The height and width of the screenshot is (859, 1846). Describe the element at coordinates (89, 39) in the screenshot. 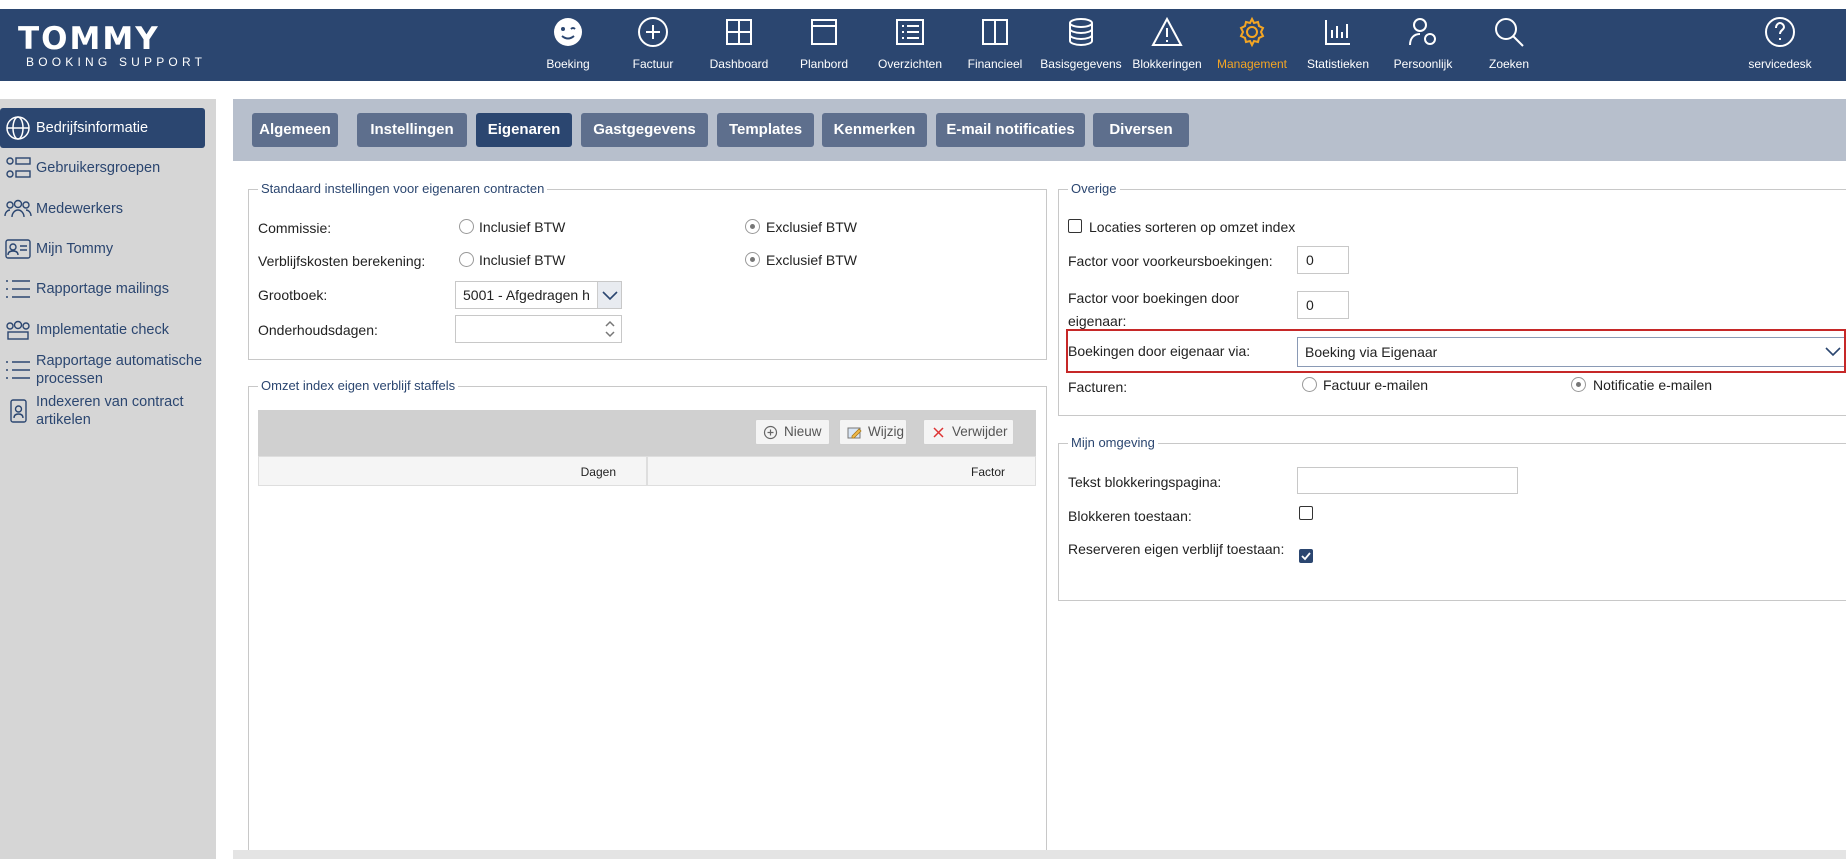

I see `logo-main-text: TOMMY` at that location.